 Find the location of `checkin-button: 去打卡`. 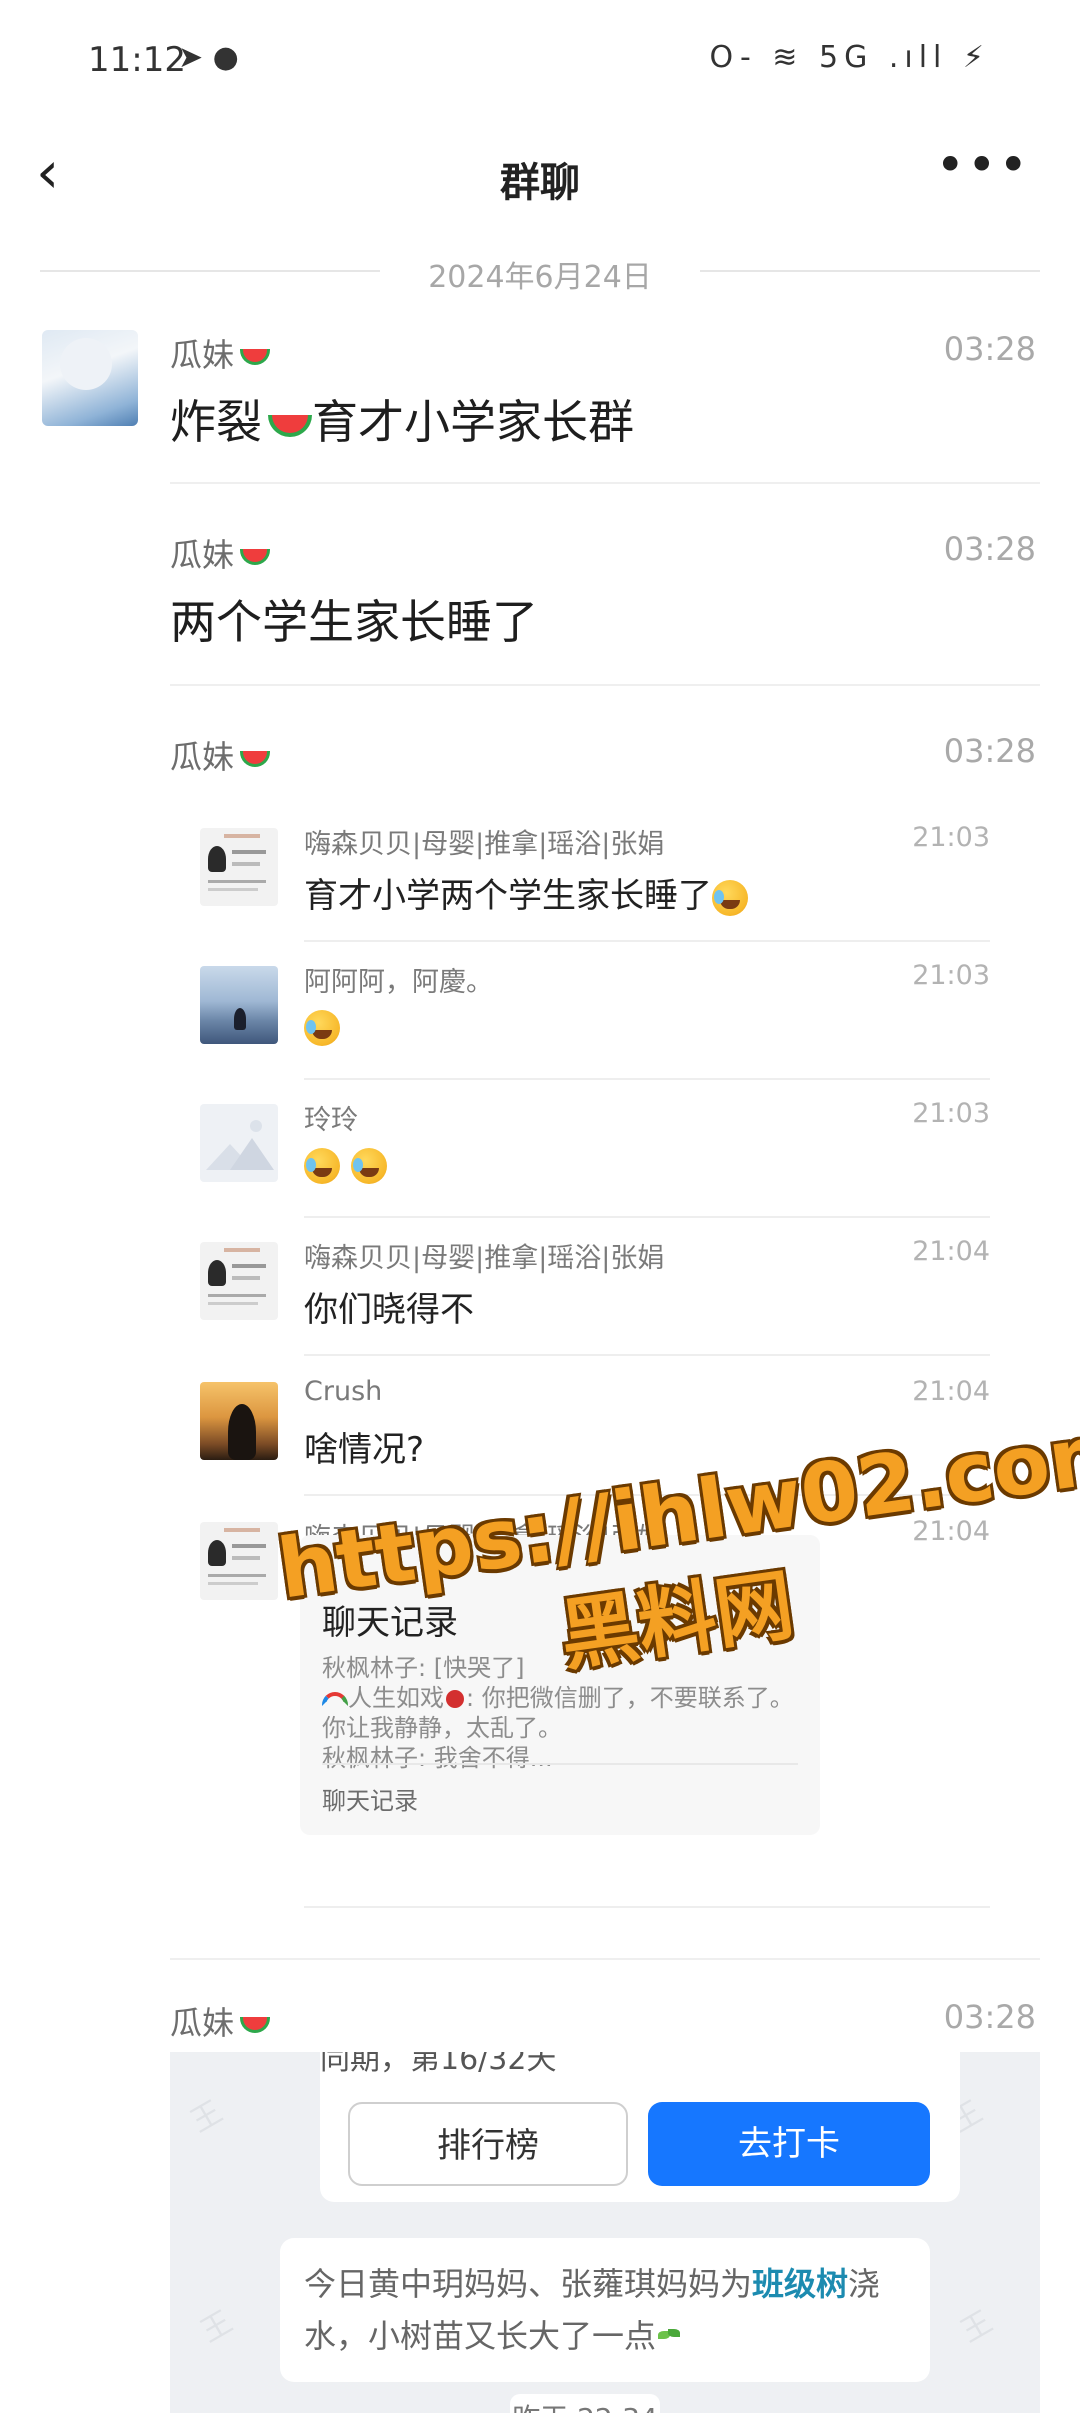

checkin-button: 去打卡 is located at coordinates (789, 2144).